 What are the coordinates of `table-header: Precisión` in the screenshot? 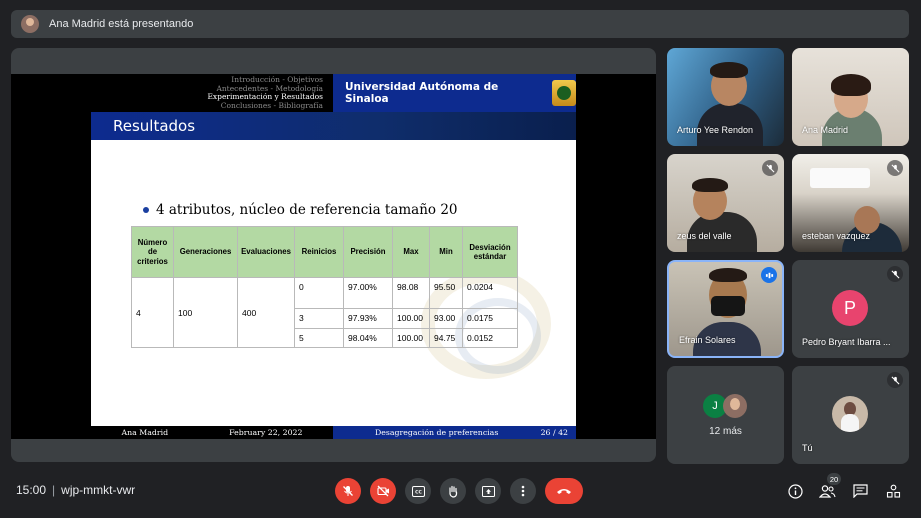 It's located at (368, 252).